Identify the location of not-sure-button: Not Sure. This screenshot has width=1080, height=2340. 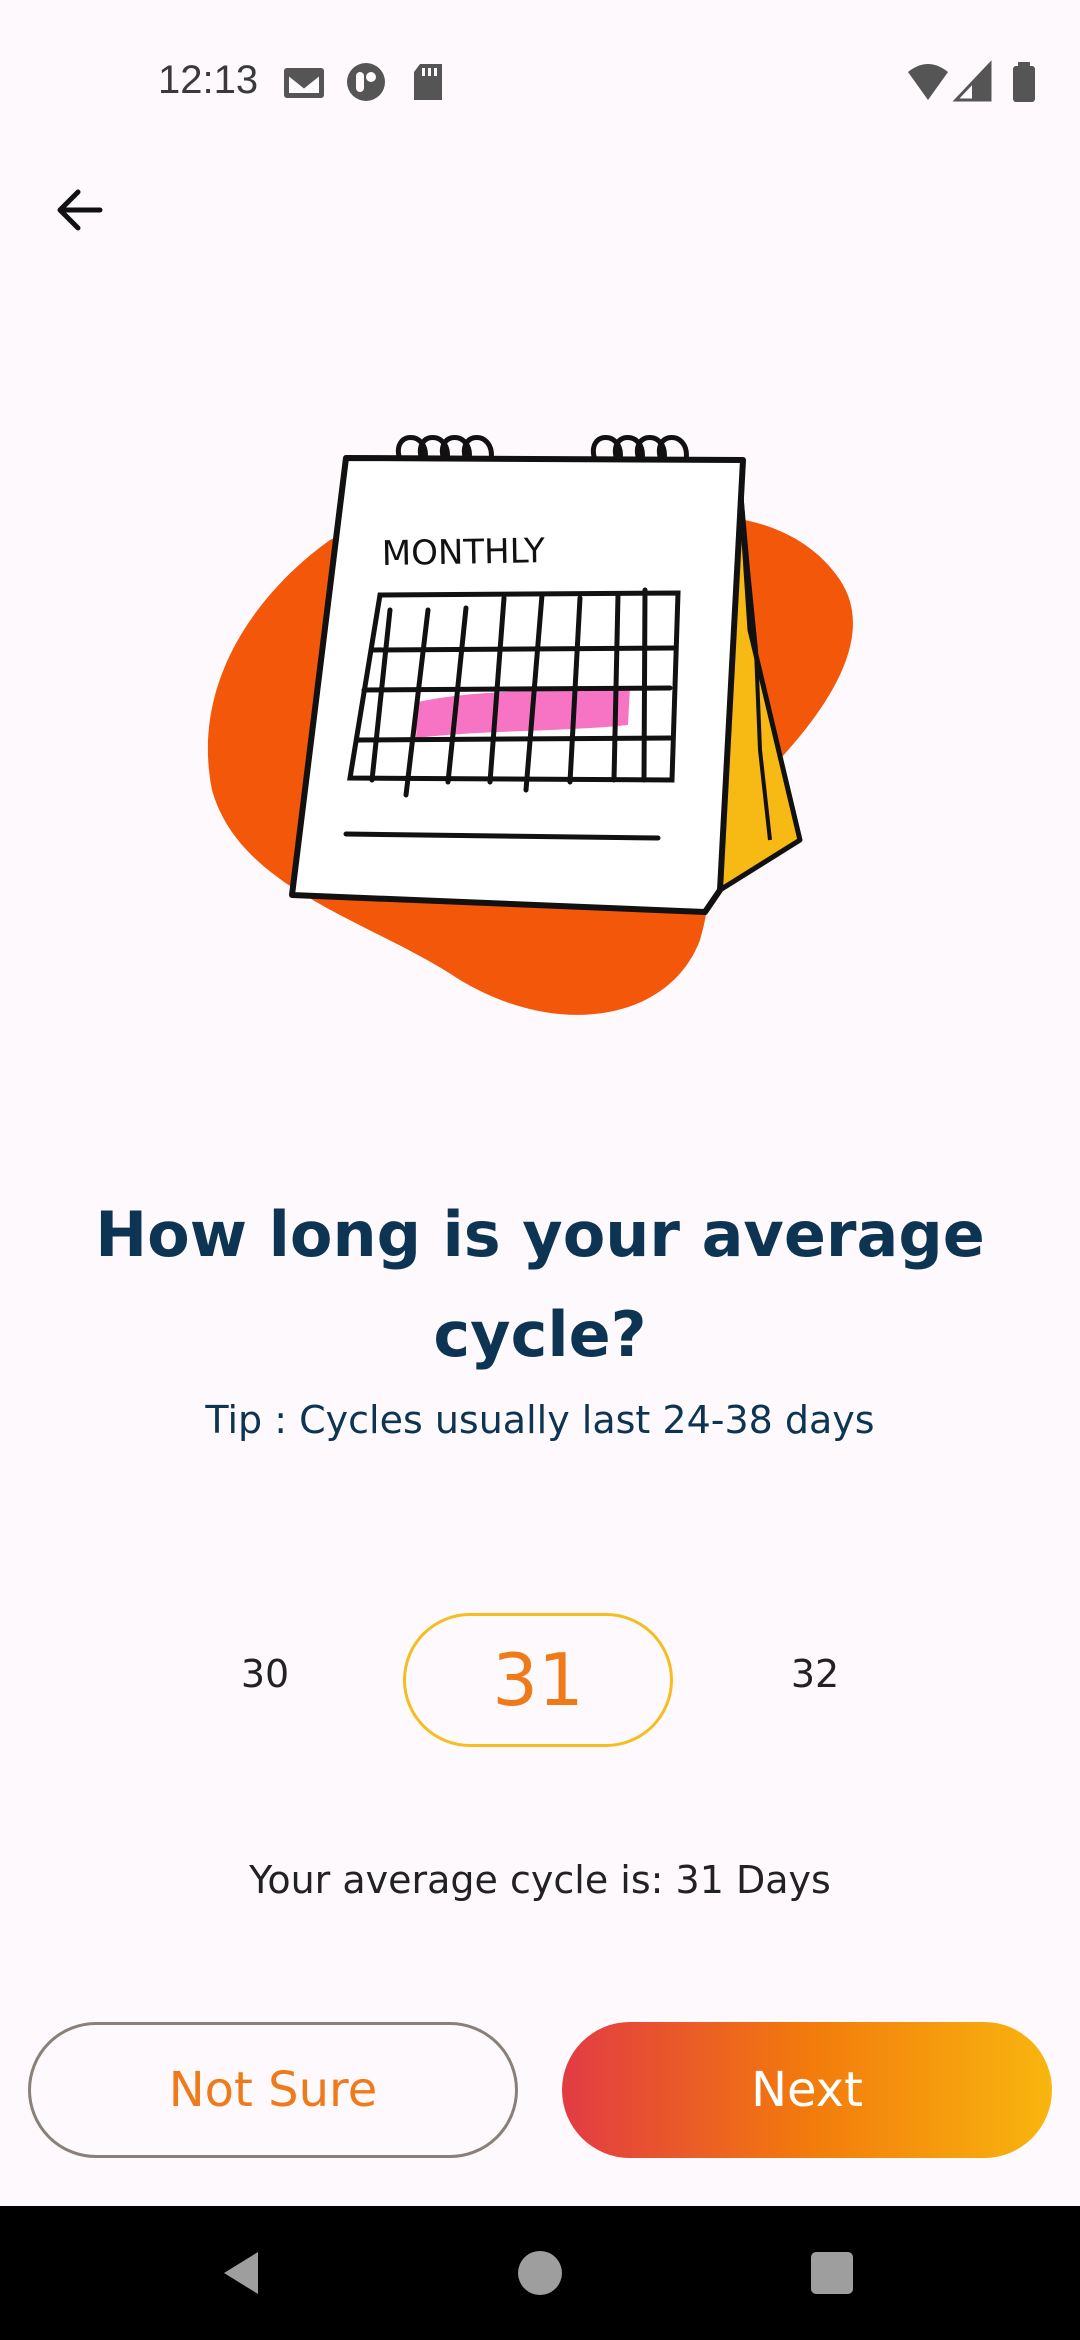
(273, 2090).